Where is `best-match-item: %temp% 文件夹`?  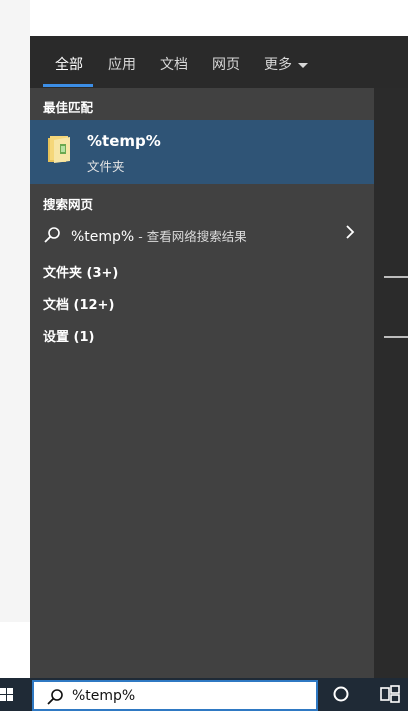 best-match-item: %temp% 文件夹 is located at coordinates (202, 152).